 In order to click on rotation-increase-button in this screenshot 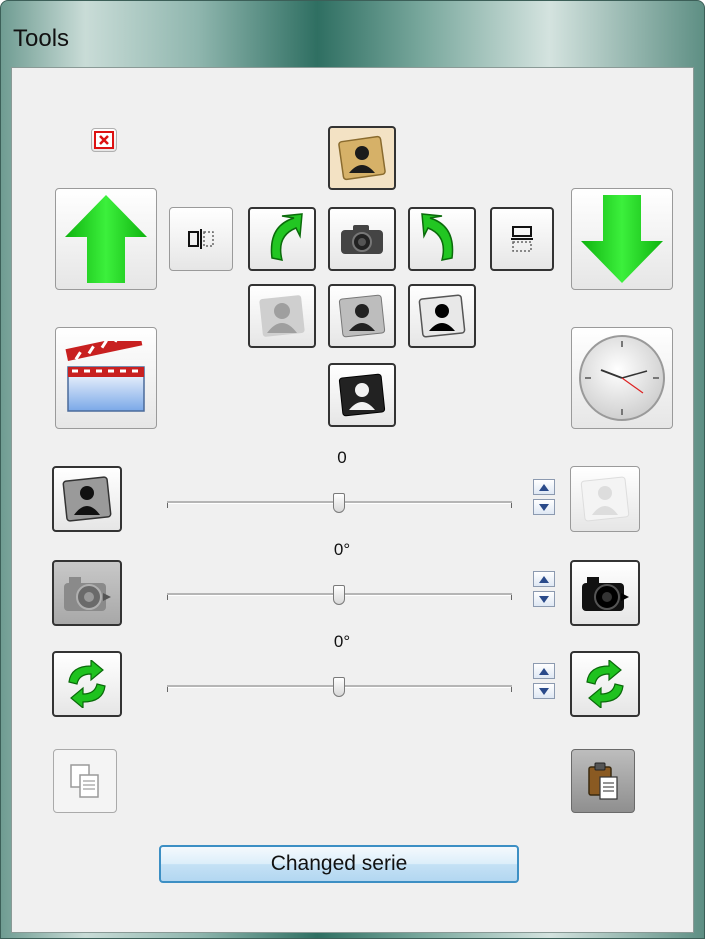, I will do `click(605, 684)`.